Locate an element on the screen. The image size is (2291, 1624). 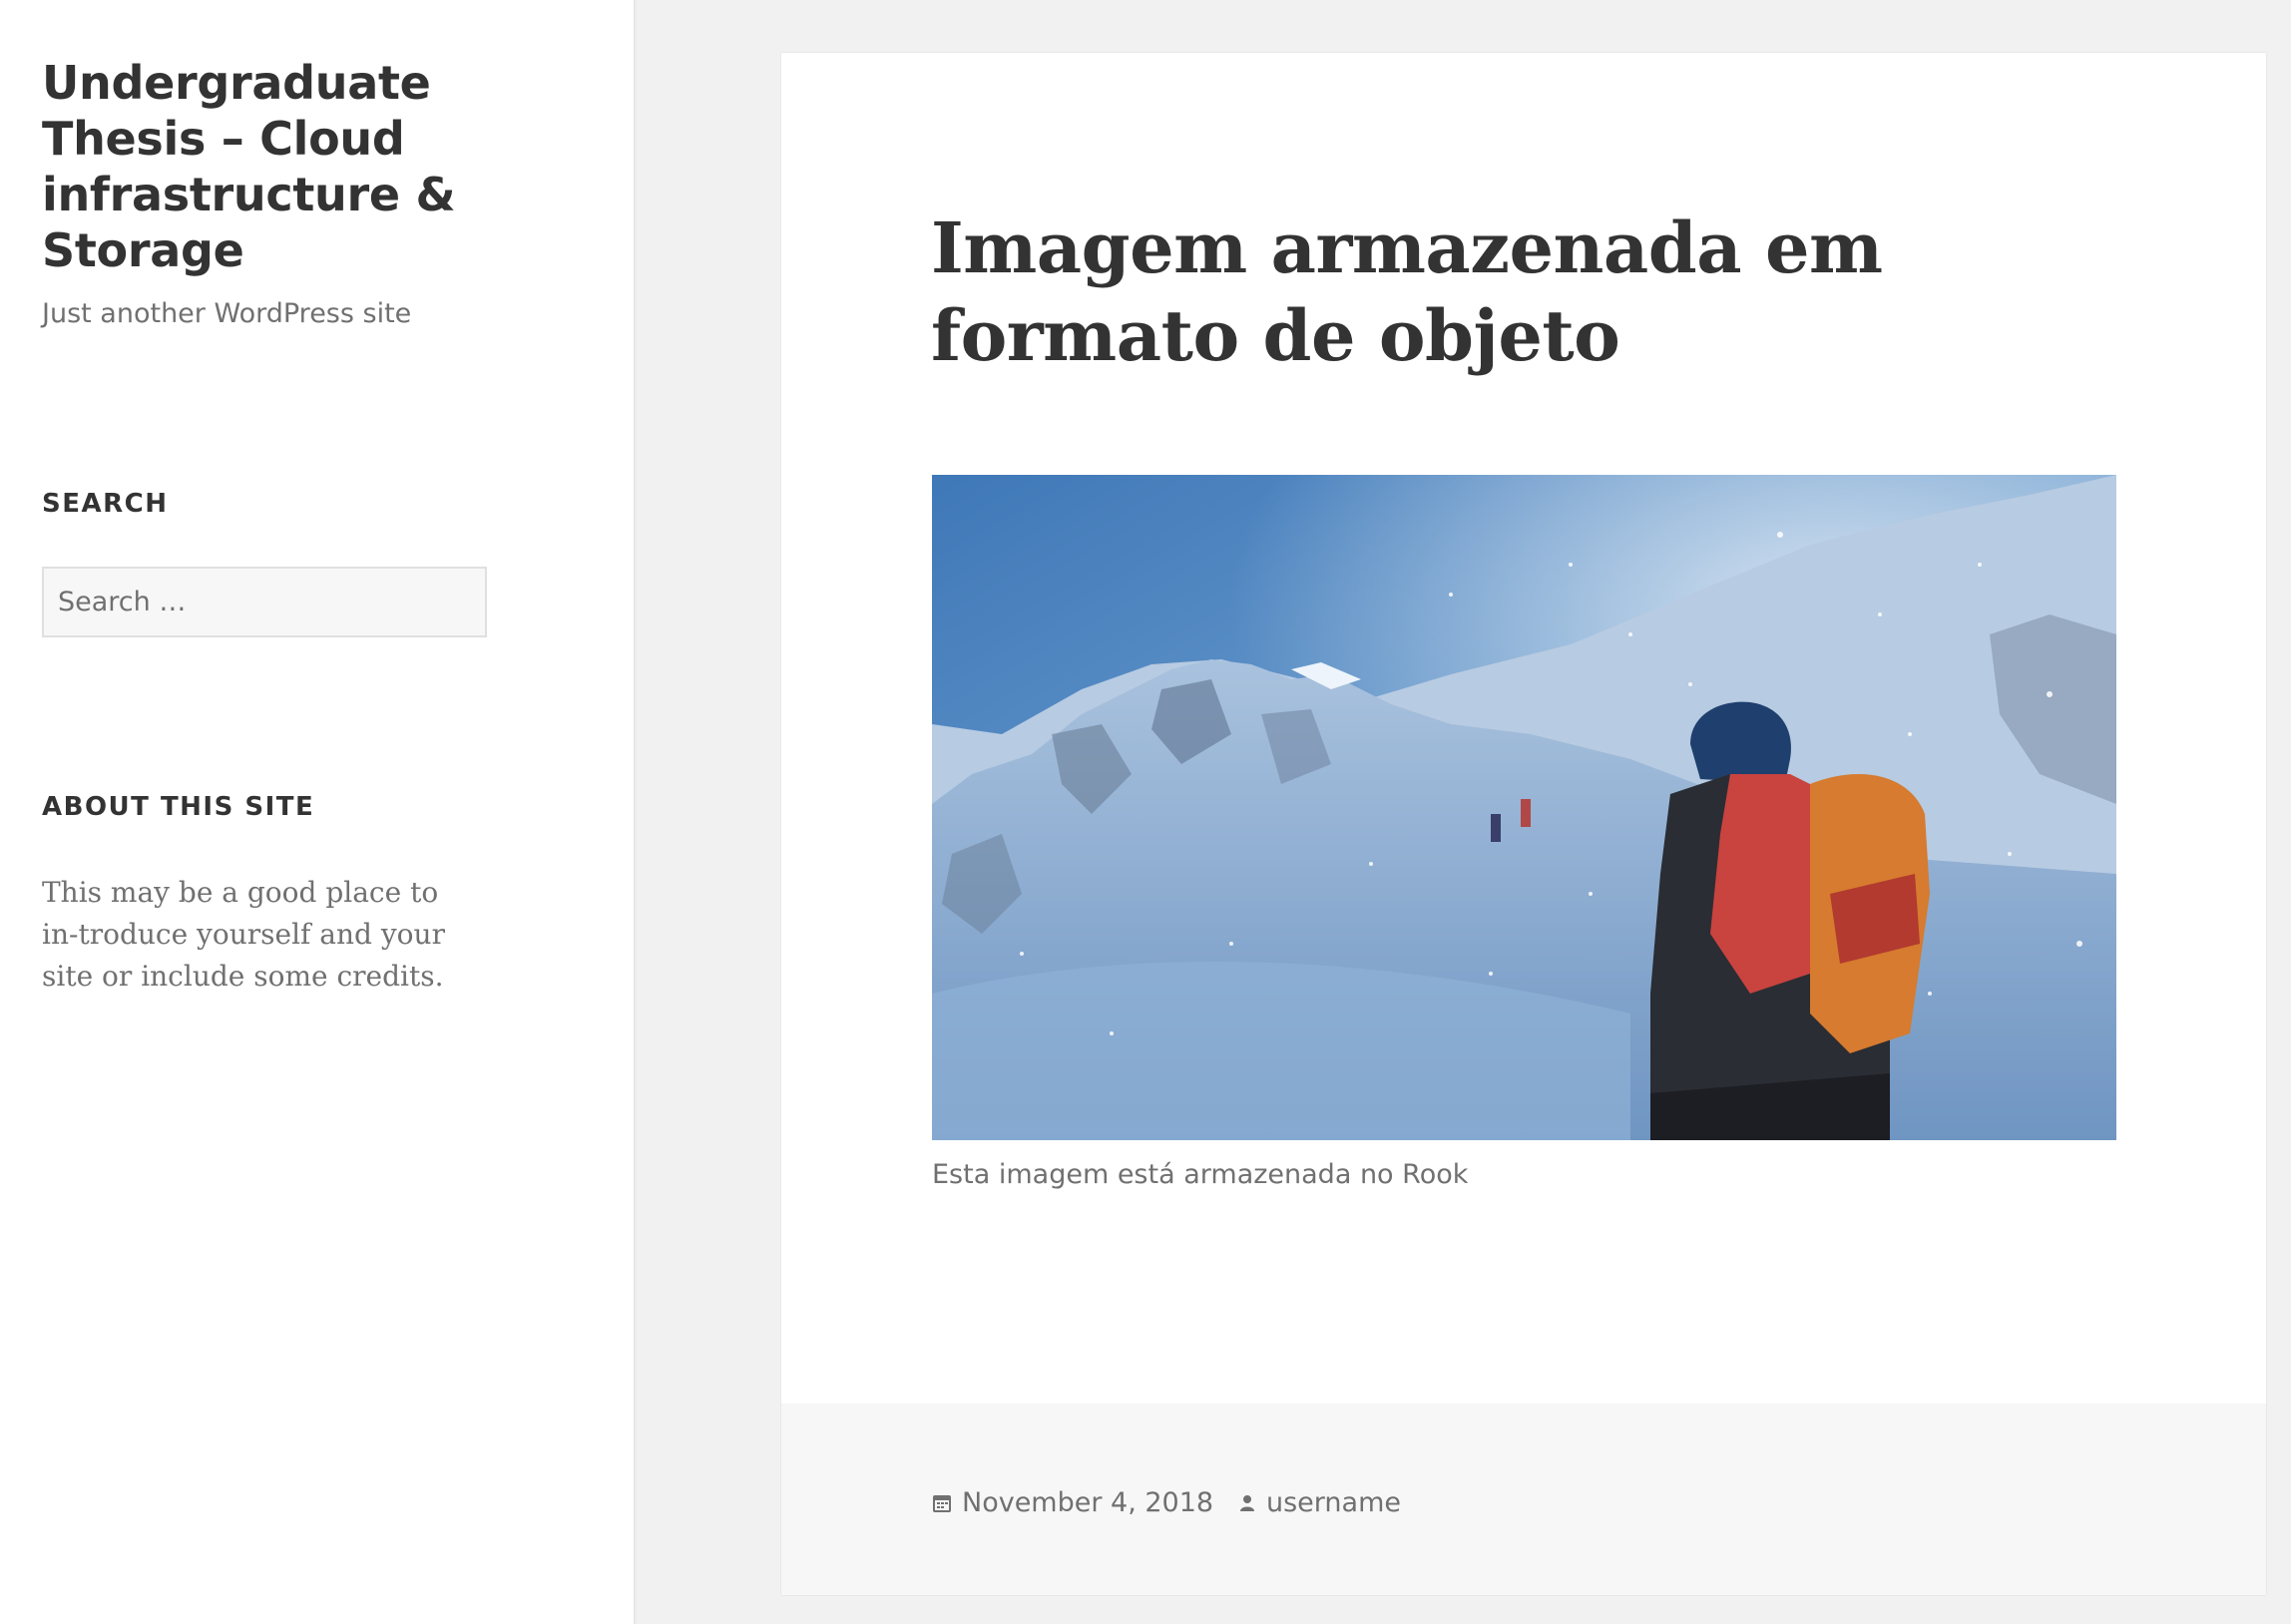
search-input is located at coordinates (264, 602).